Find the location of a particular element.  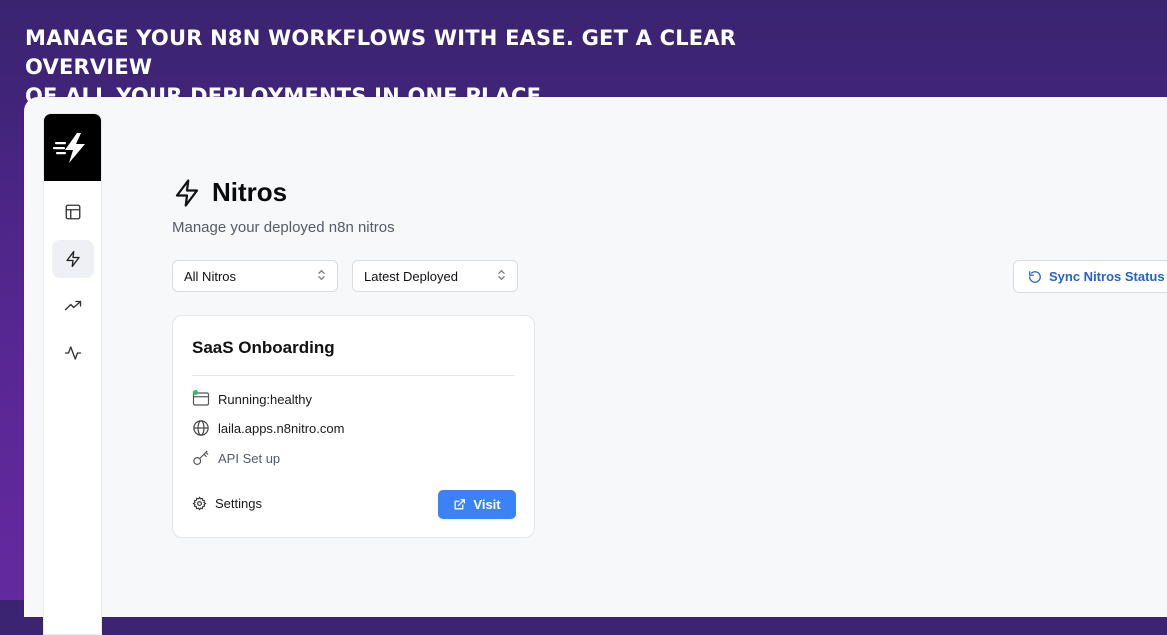

card-divider is located at coordinates (353, 375).